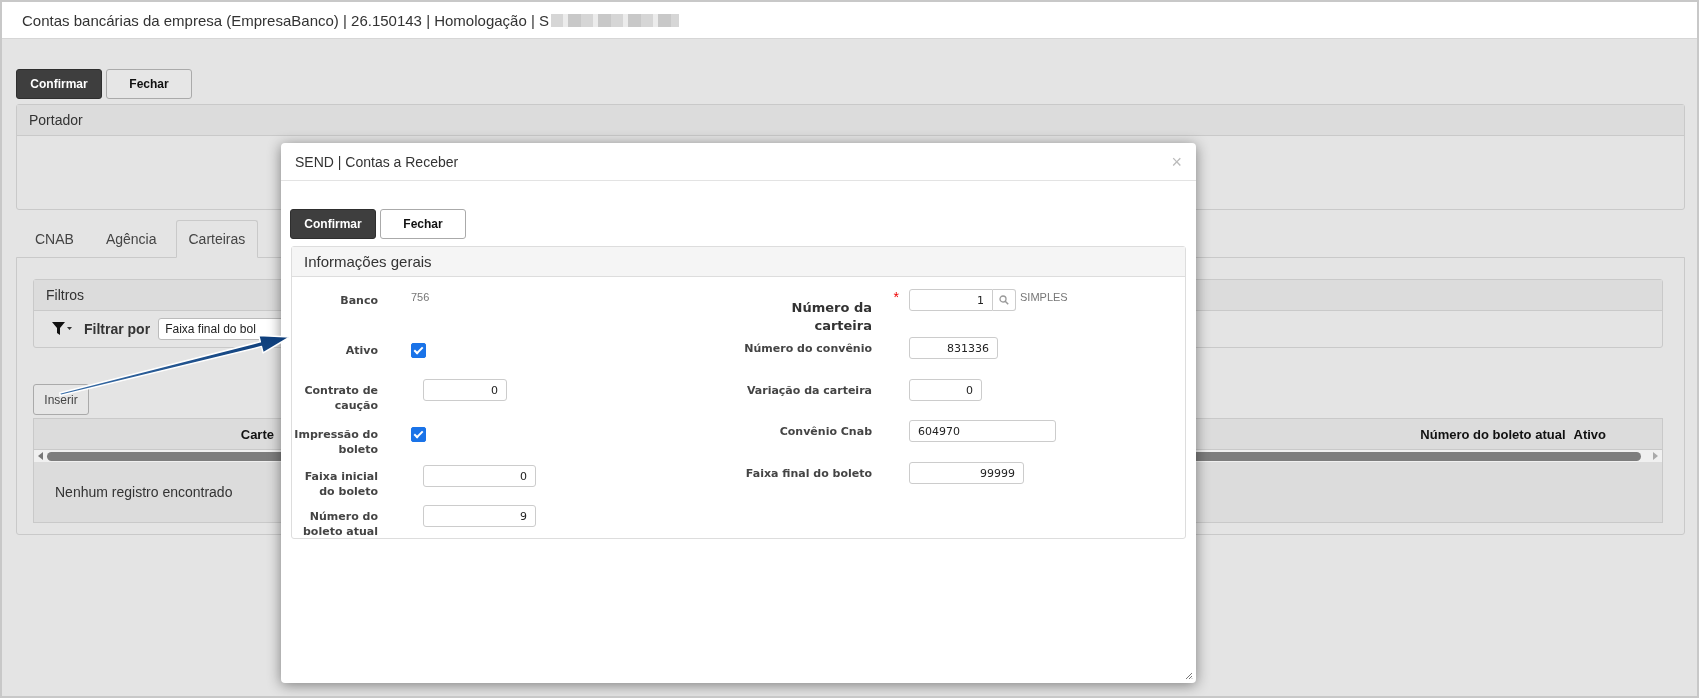 The height and width of the screenshot is (698, 1699). Describe the element at coordinates (62, 329) in the screenshot. I see `filter-icon` at that location.